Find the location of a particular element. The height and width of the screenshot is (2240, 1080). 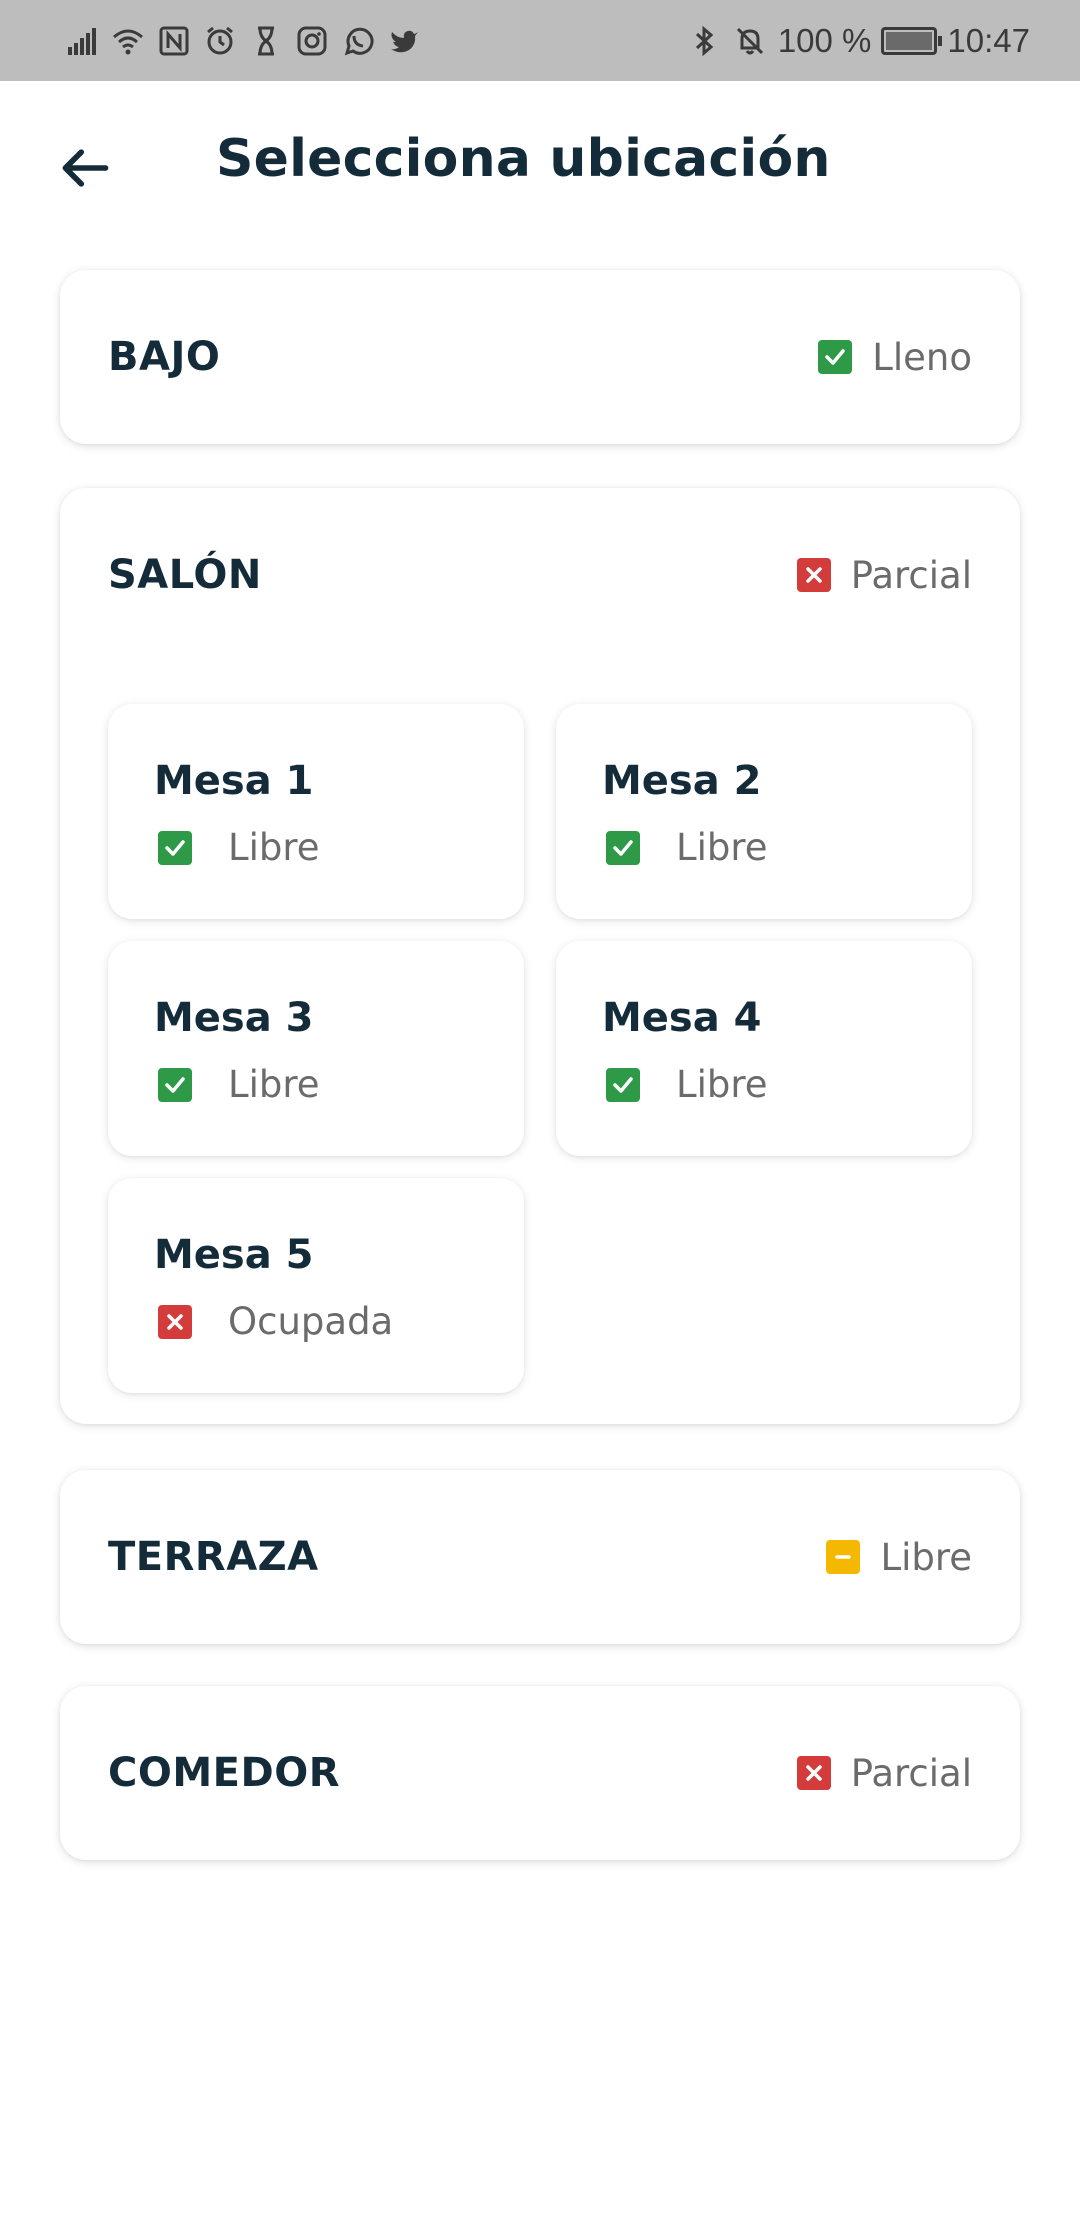

twitter-icon is located at coordinates (404, 41).